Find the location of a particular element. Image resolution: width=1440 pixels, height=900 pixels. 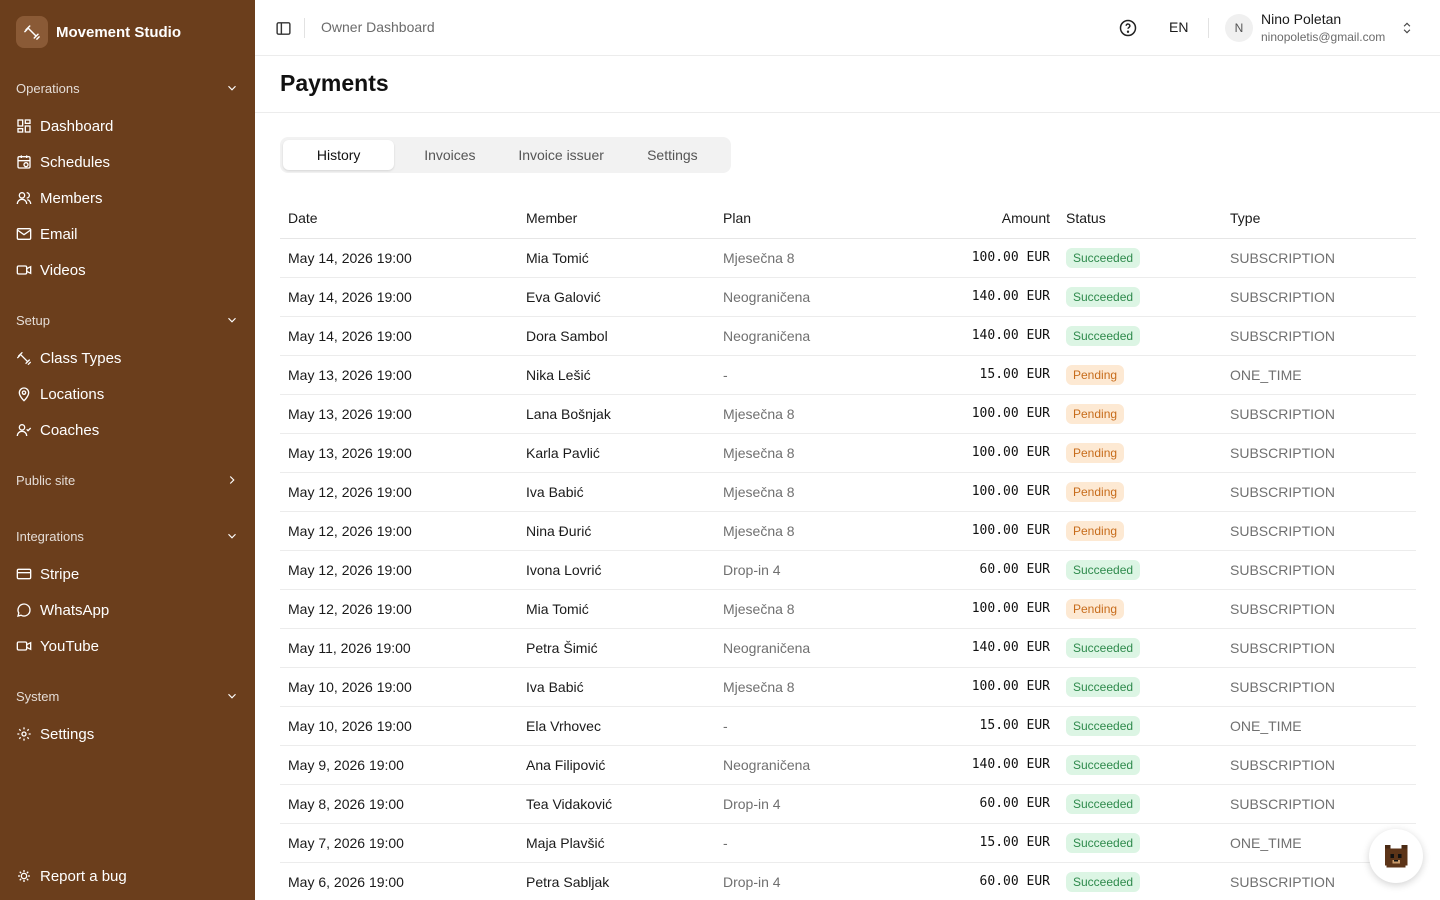

tab-settings: Settings is located at coordinates (672, 155).